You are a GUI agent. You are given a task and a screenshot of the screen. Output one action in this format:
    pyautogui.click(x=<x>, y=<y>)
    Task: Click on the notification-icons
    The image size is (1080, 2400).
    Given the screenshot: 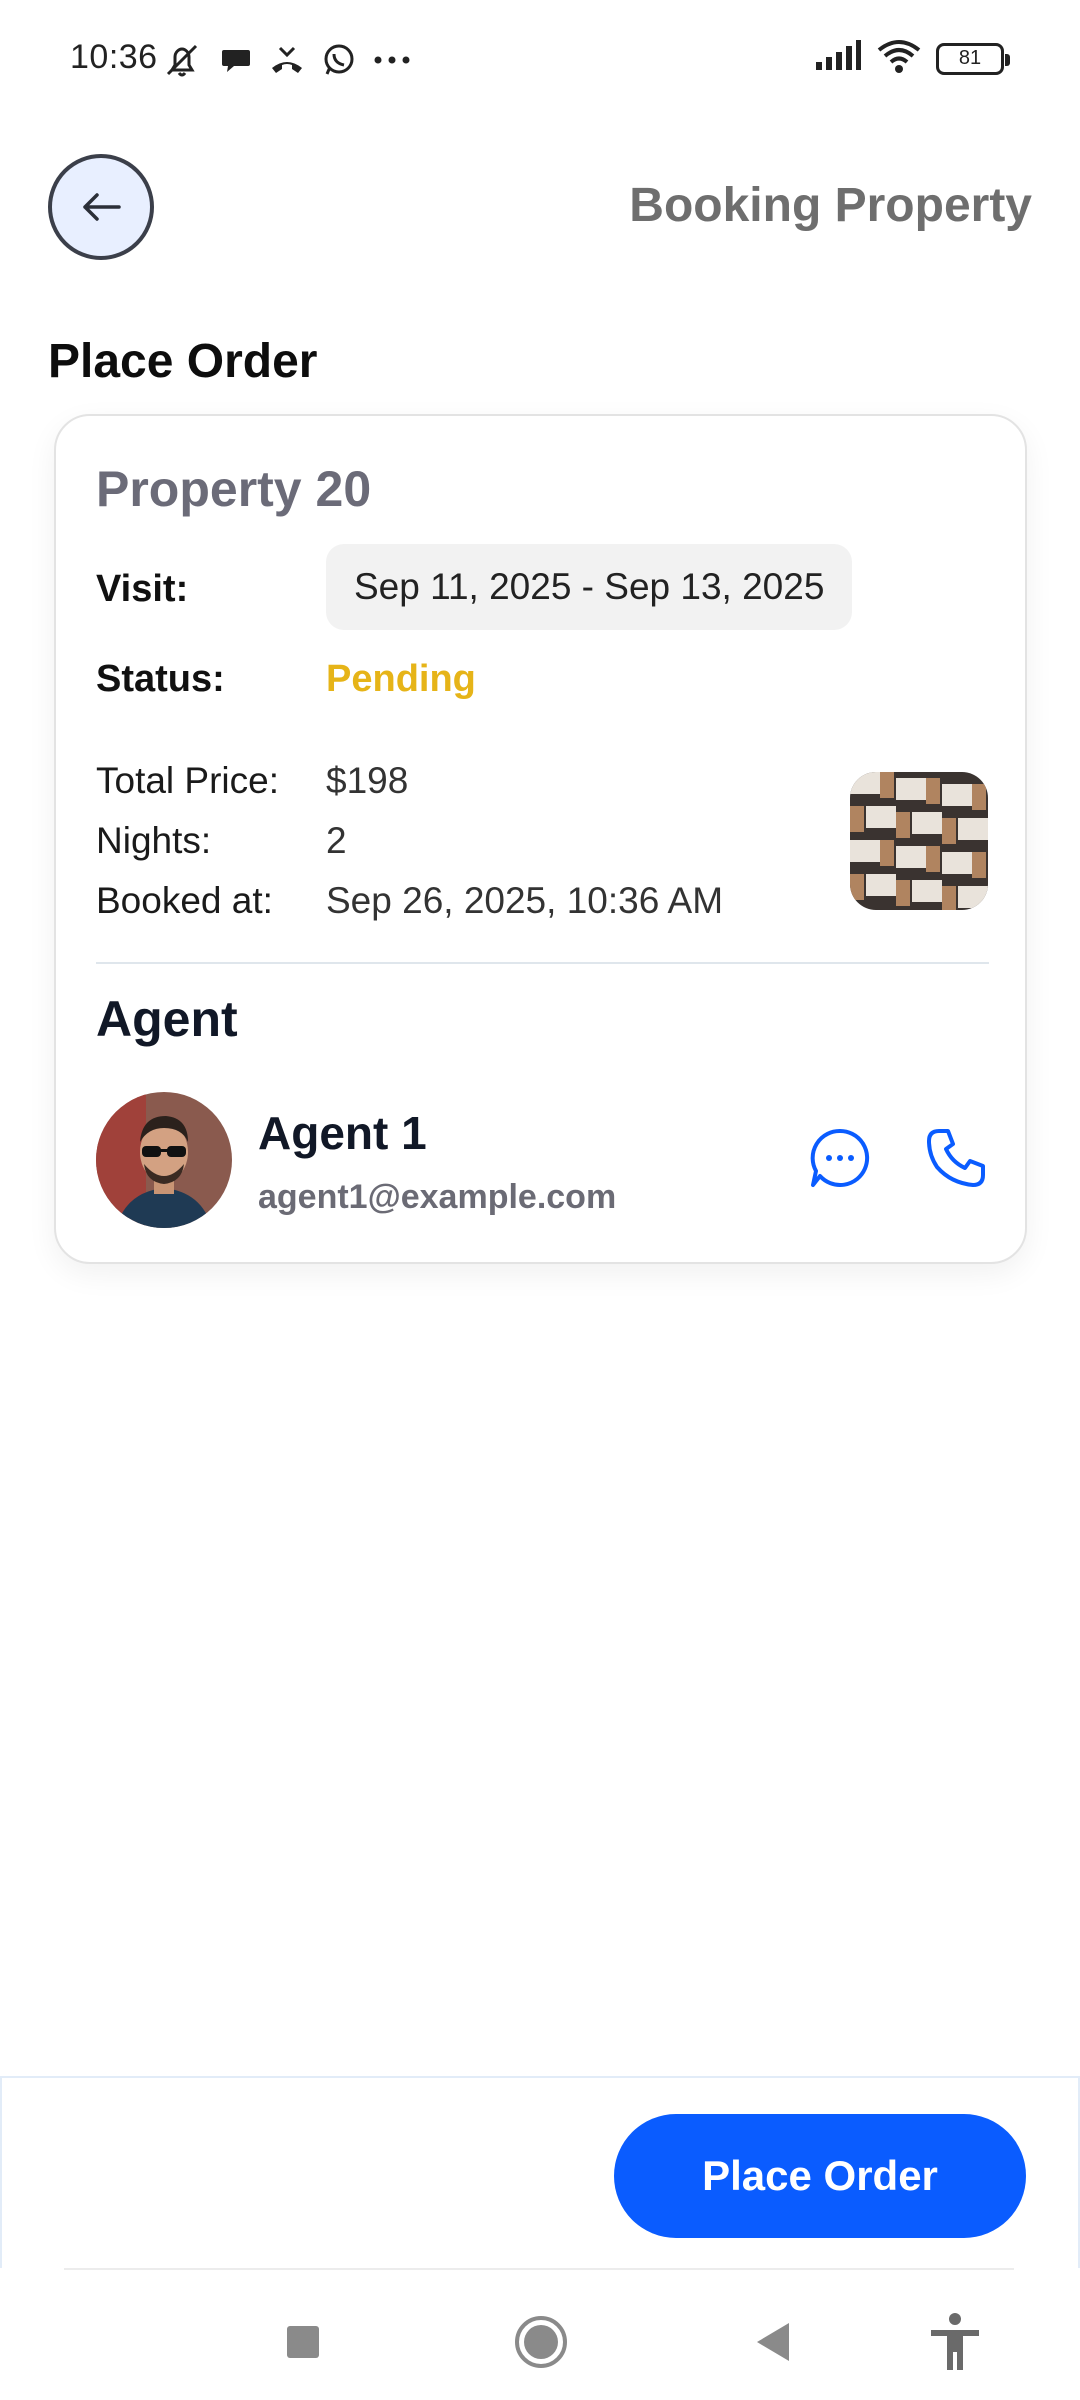 What is the action you would take?
    pyautogui.click(x=286, y=60)
    